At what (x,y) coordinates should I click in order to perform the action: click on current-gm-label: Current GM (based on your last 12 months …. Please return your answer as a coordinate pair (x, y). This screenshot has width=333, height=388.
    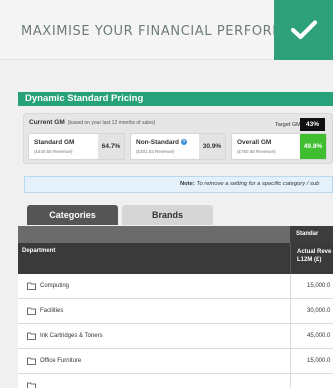
    Looking at the image, I should click on (92, 122).